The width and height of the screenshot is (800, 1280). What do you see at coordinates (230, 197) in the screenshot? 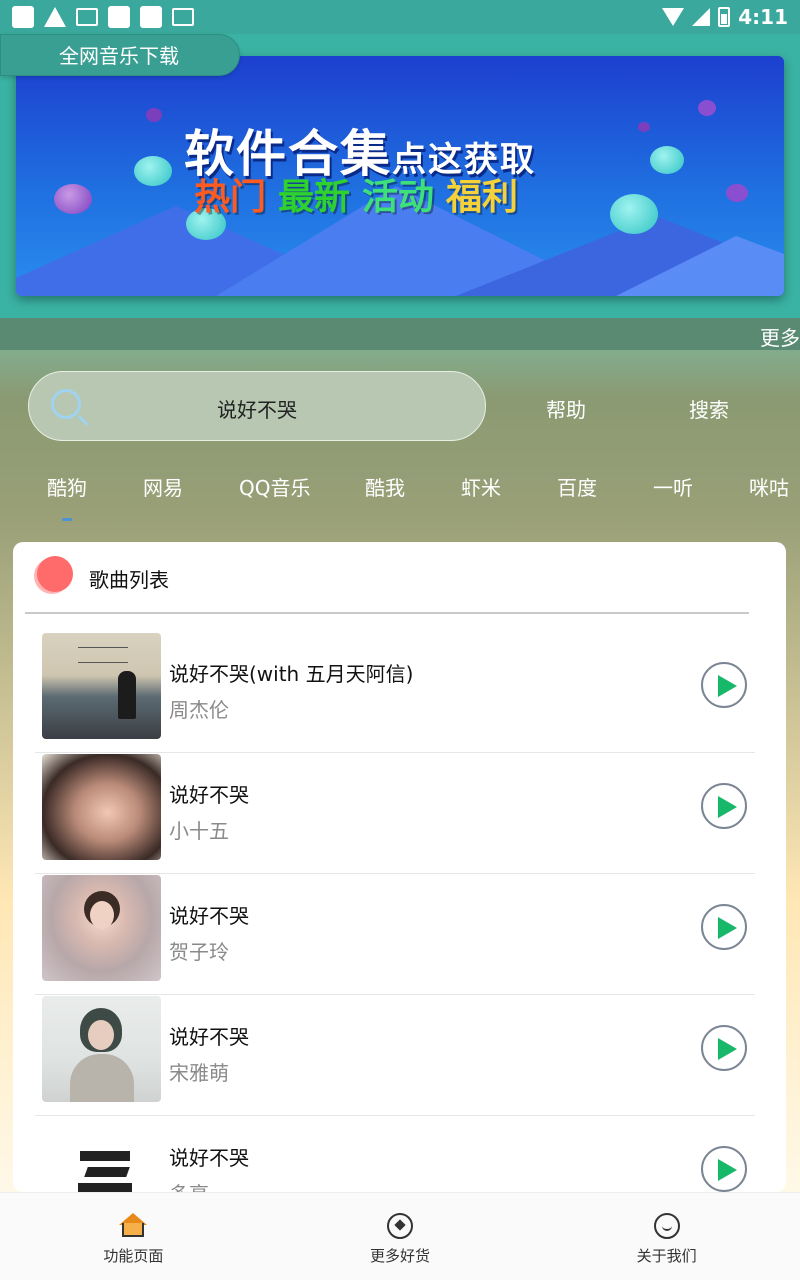
I see `banner-word: 热门` at bounding box center [230, 197].